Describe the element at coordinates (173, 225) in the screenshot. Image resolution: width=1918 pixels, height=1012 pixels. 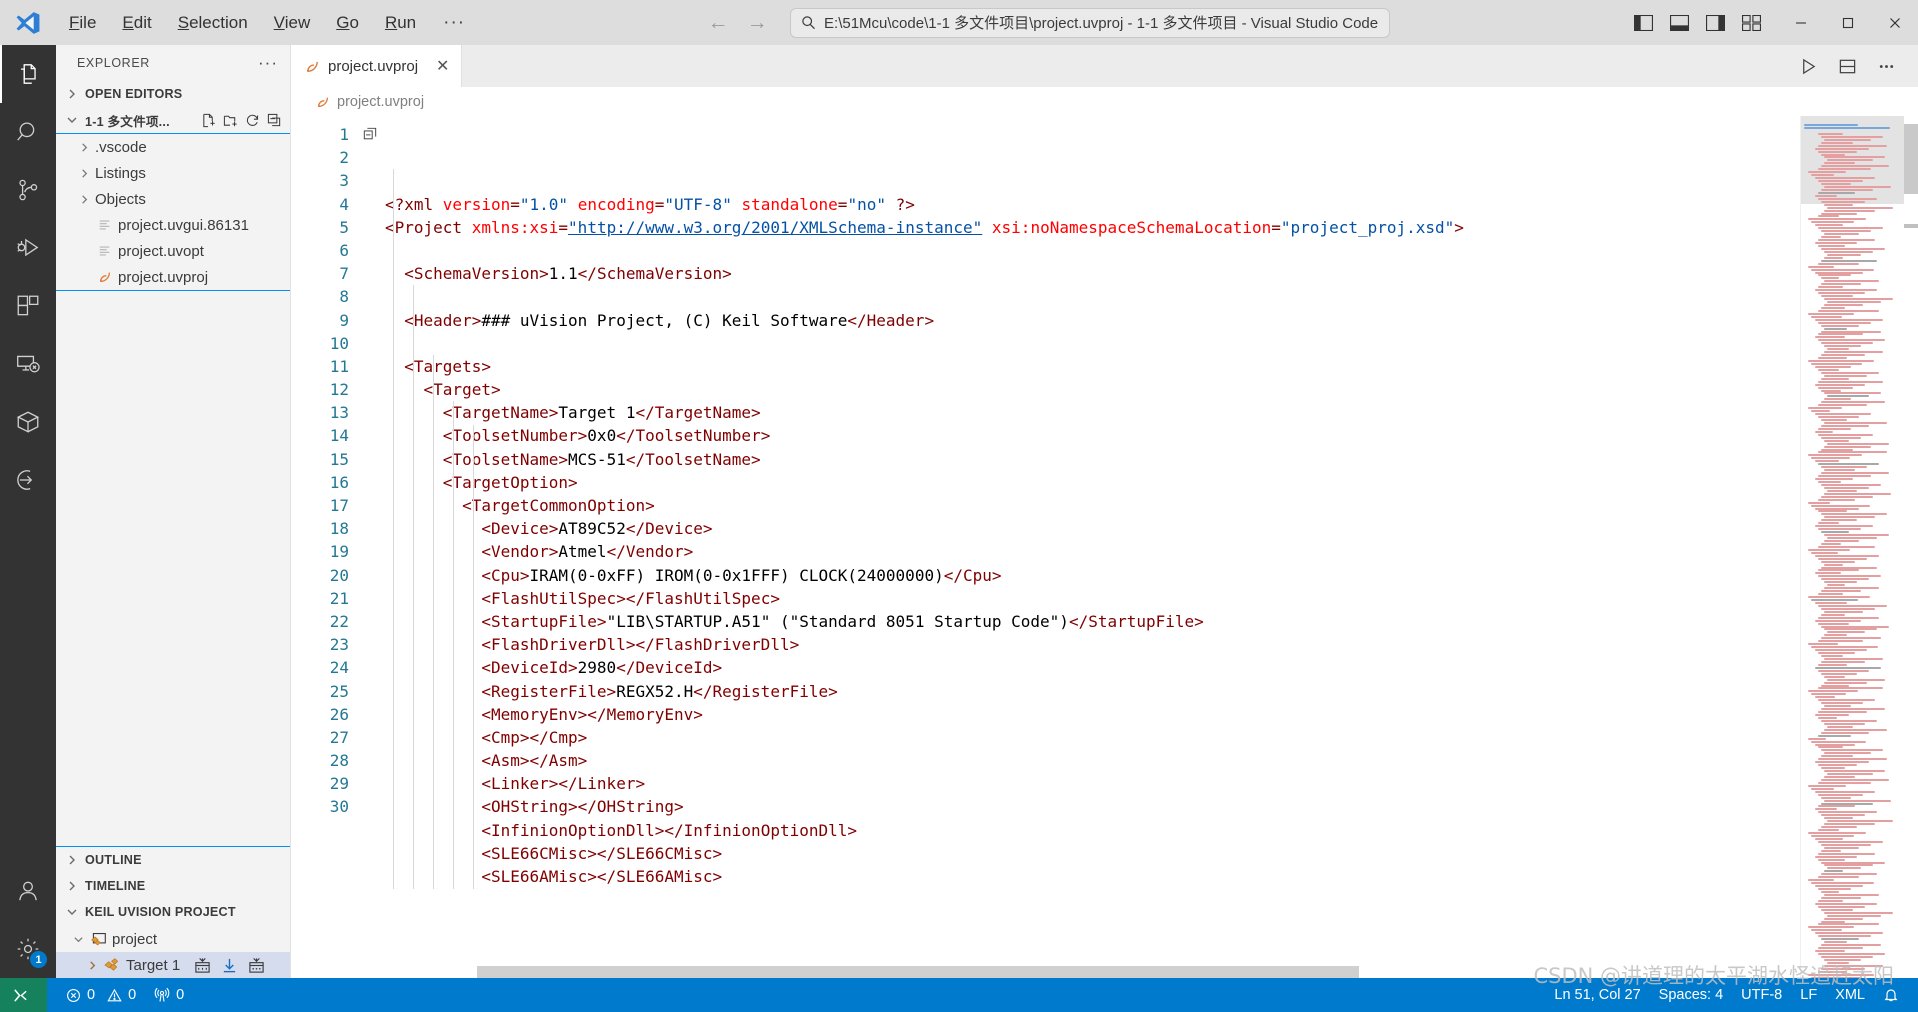
I see `tree-item-project-uvgui: project.uvgui.86131` at that location.